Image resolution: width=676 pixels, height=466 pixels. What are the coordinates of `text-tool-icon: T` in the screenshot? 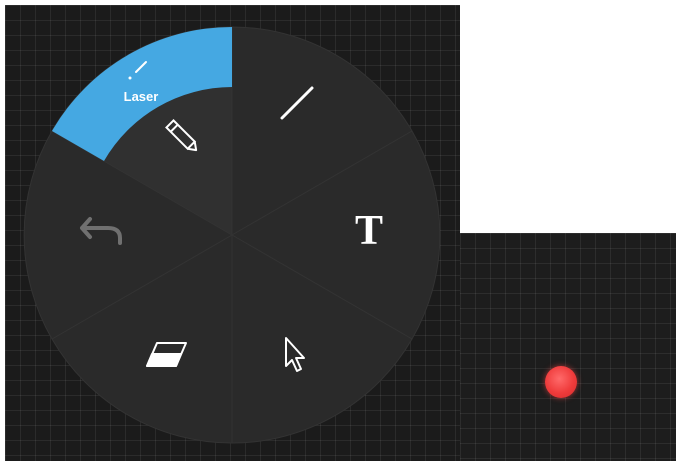 It's located at (369, 231).